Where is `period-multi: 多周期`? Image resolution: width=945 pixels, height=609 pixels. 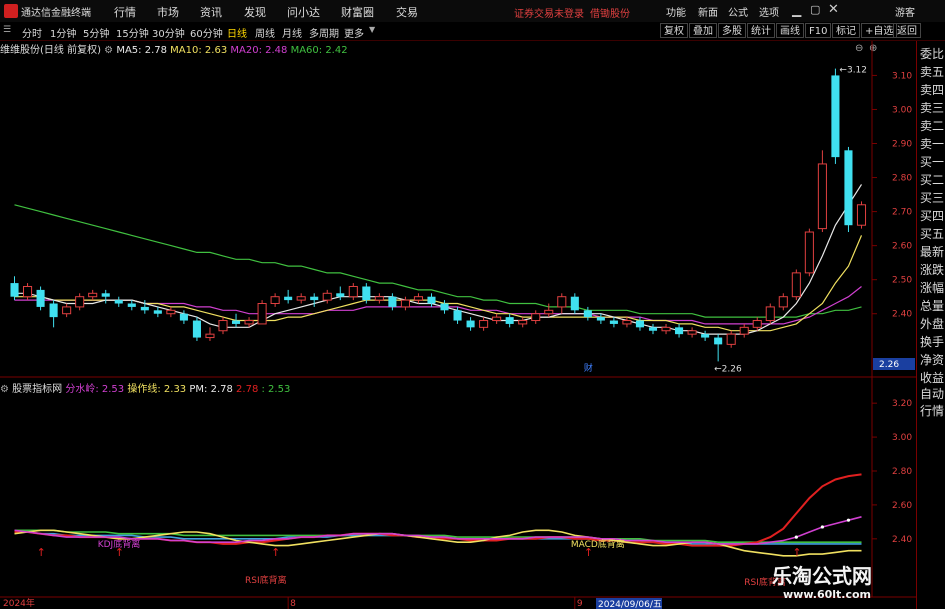
period-multi: 多周期 is located at coordinates (324, 32).